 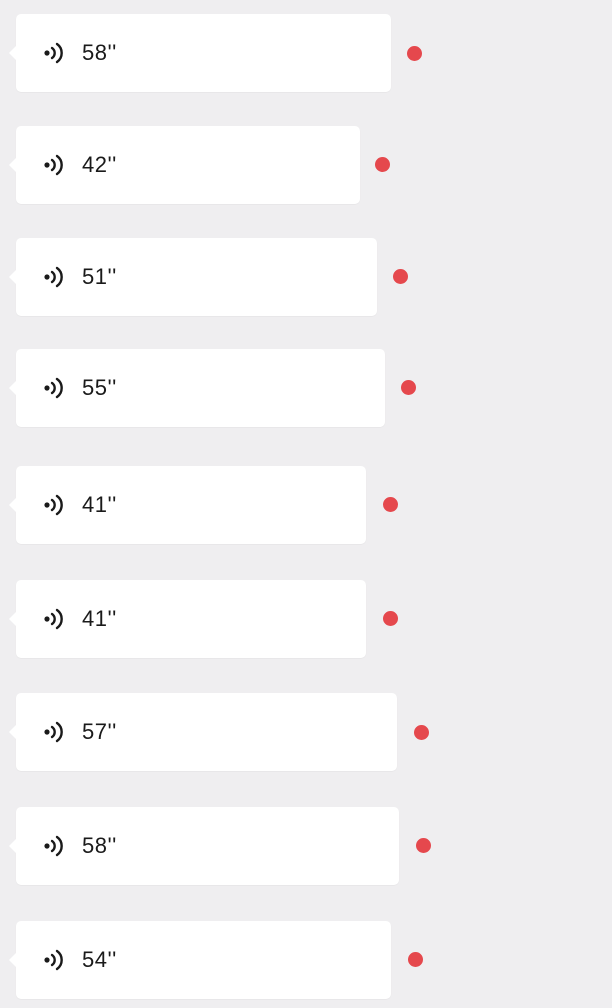 What do you see at coordinates (193, 277) in the screenshot?
I see `voice-message-bubble: 51''` at bounding box center [193, 277].